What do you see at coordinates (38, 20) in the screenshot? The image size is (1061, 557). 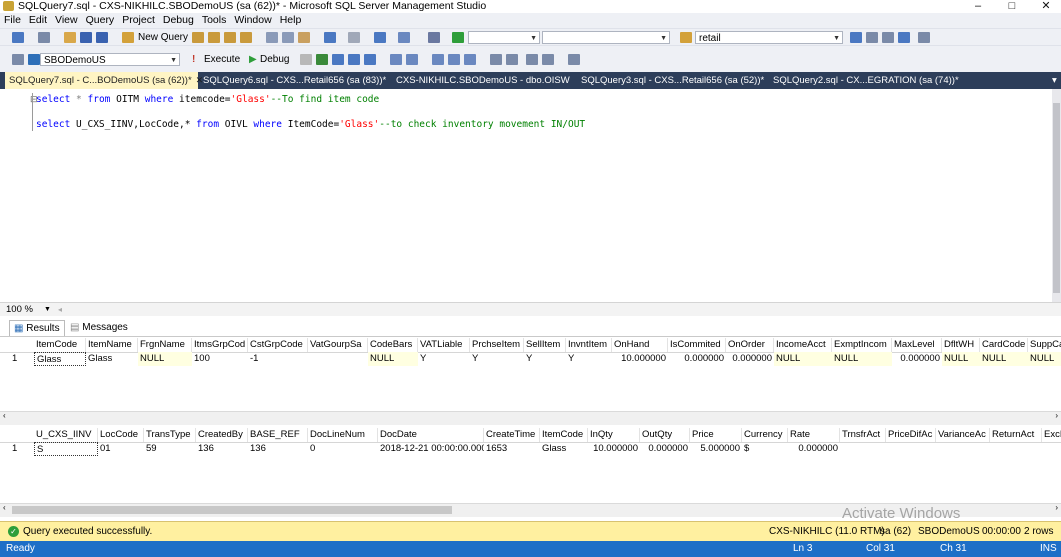 I see `menu-edit: Edit` at bounding box center [38, 20].